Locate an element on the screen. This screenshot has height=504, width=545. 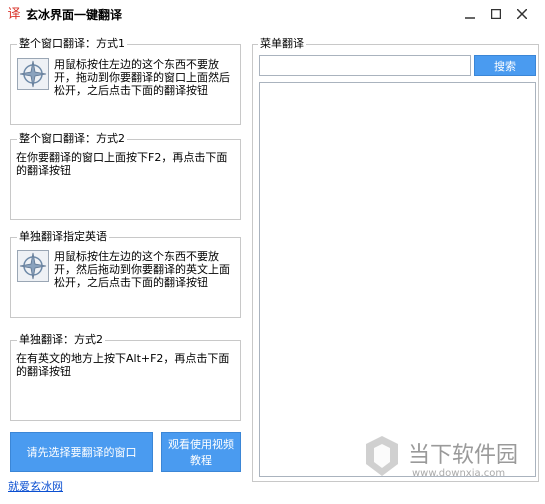
minimize-icon is located at coordinates (470, 18).